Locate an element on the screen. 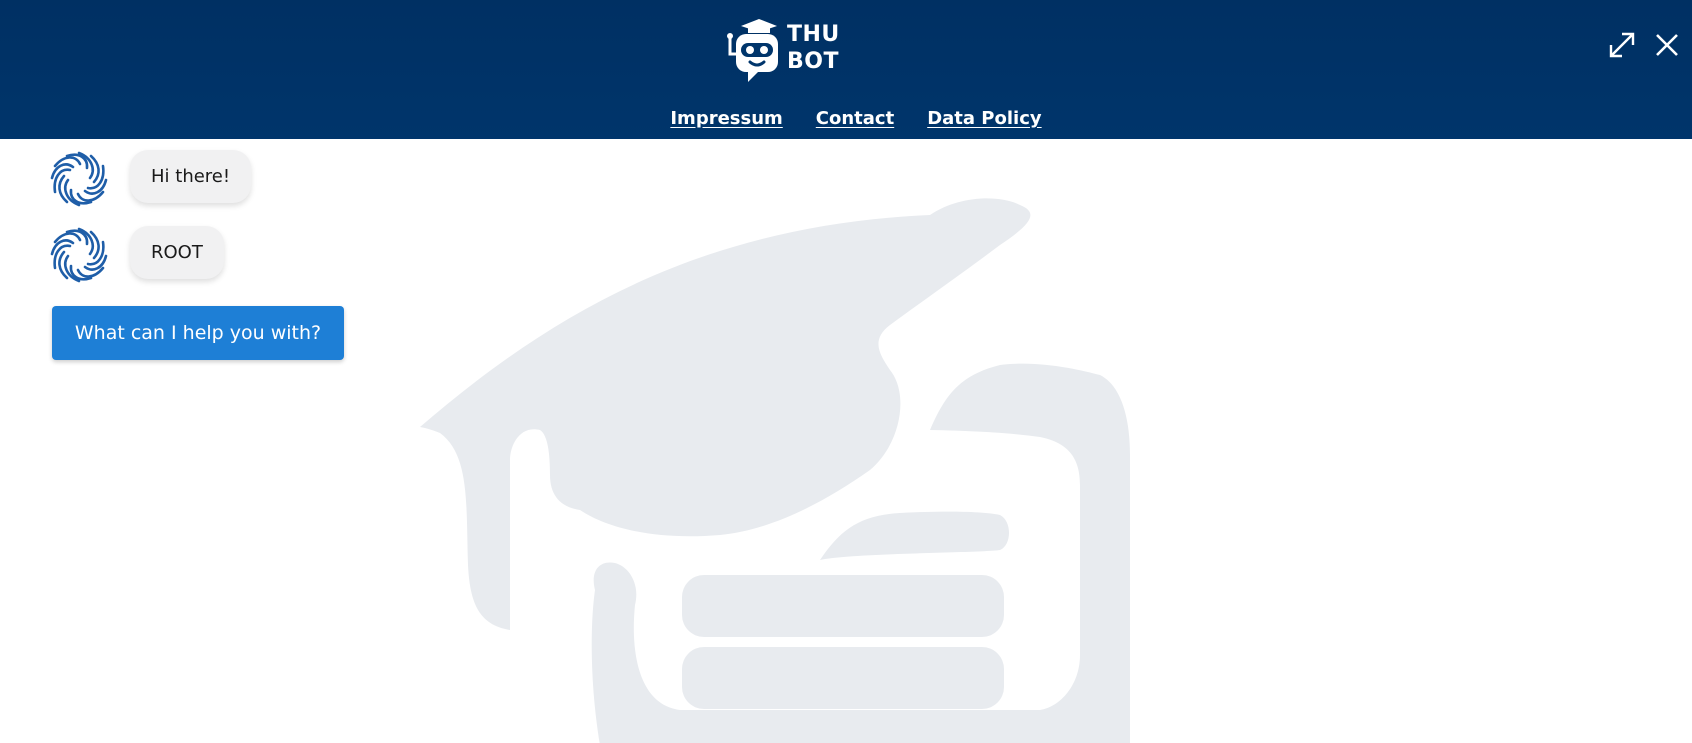  footer-nav: Impressum Contact Data Policy is located at coordinates (846, 121).